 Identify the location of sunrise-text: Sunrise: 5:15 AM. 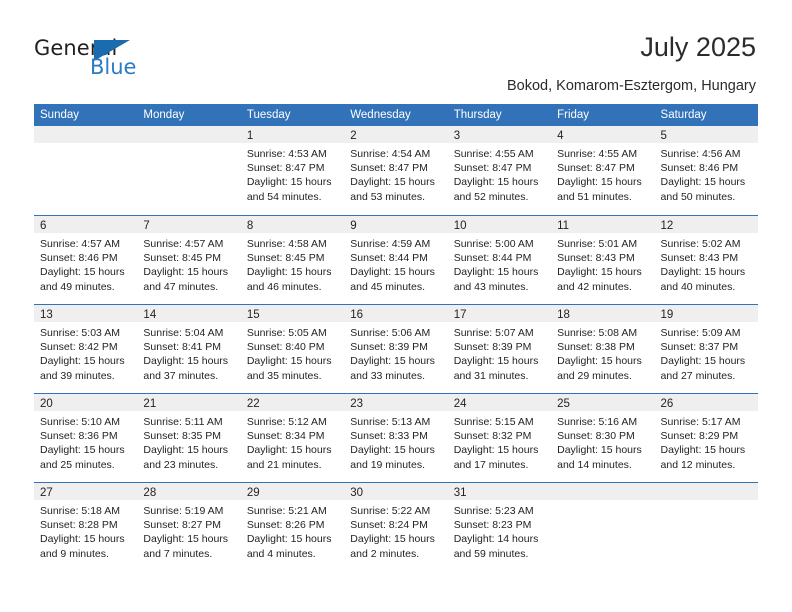
(493, 422).